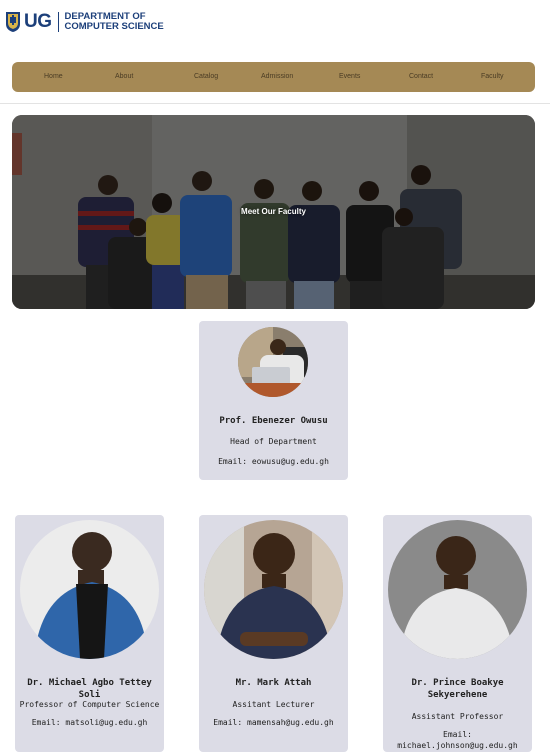 The width and height of the screenshot is (550, 752). What do you see at coordinates (273, 441) in the screenshot?
I see `faculty-title: Head of Department` at bounding box center [273, 441].